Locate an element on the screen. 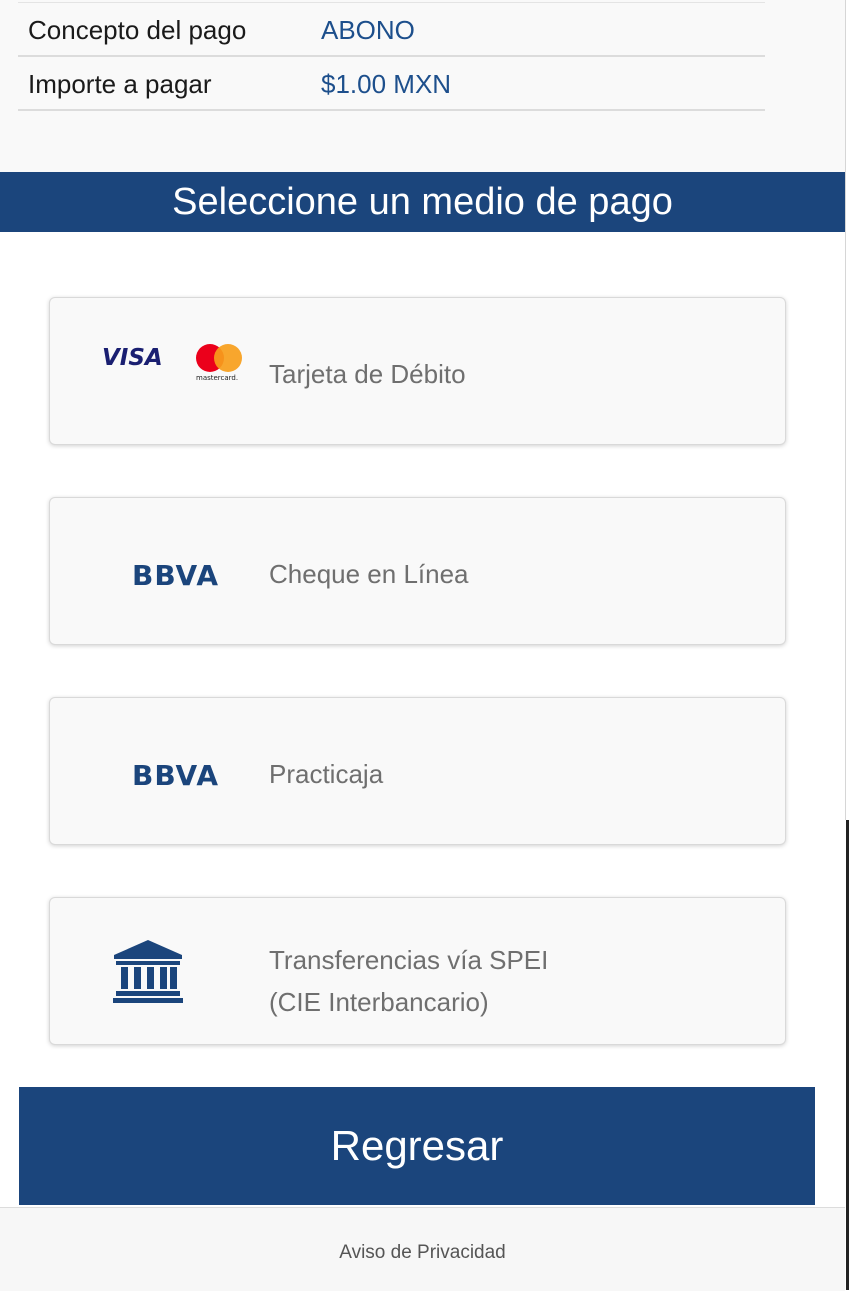 Image resolution: width=850 pixels, height=1291 pixels. payment-option-label: Practicaja is located at coordinates (326, 774).